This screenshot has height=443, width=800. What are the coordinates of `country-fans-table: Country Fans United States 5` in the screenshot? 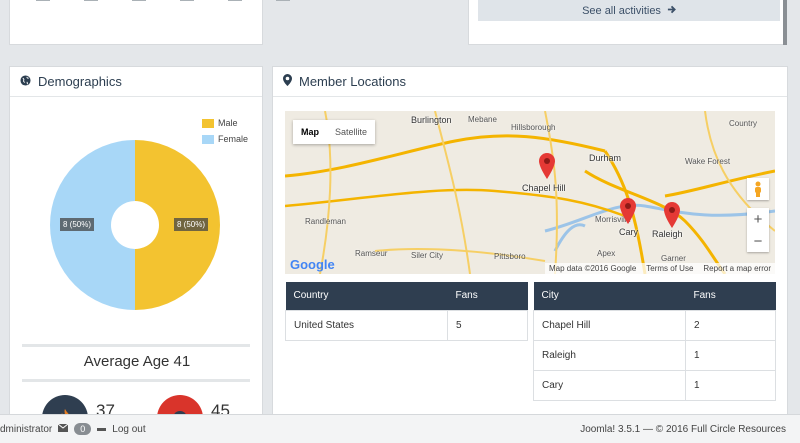 It's located at (406, 311).